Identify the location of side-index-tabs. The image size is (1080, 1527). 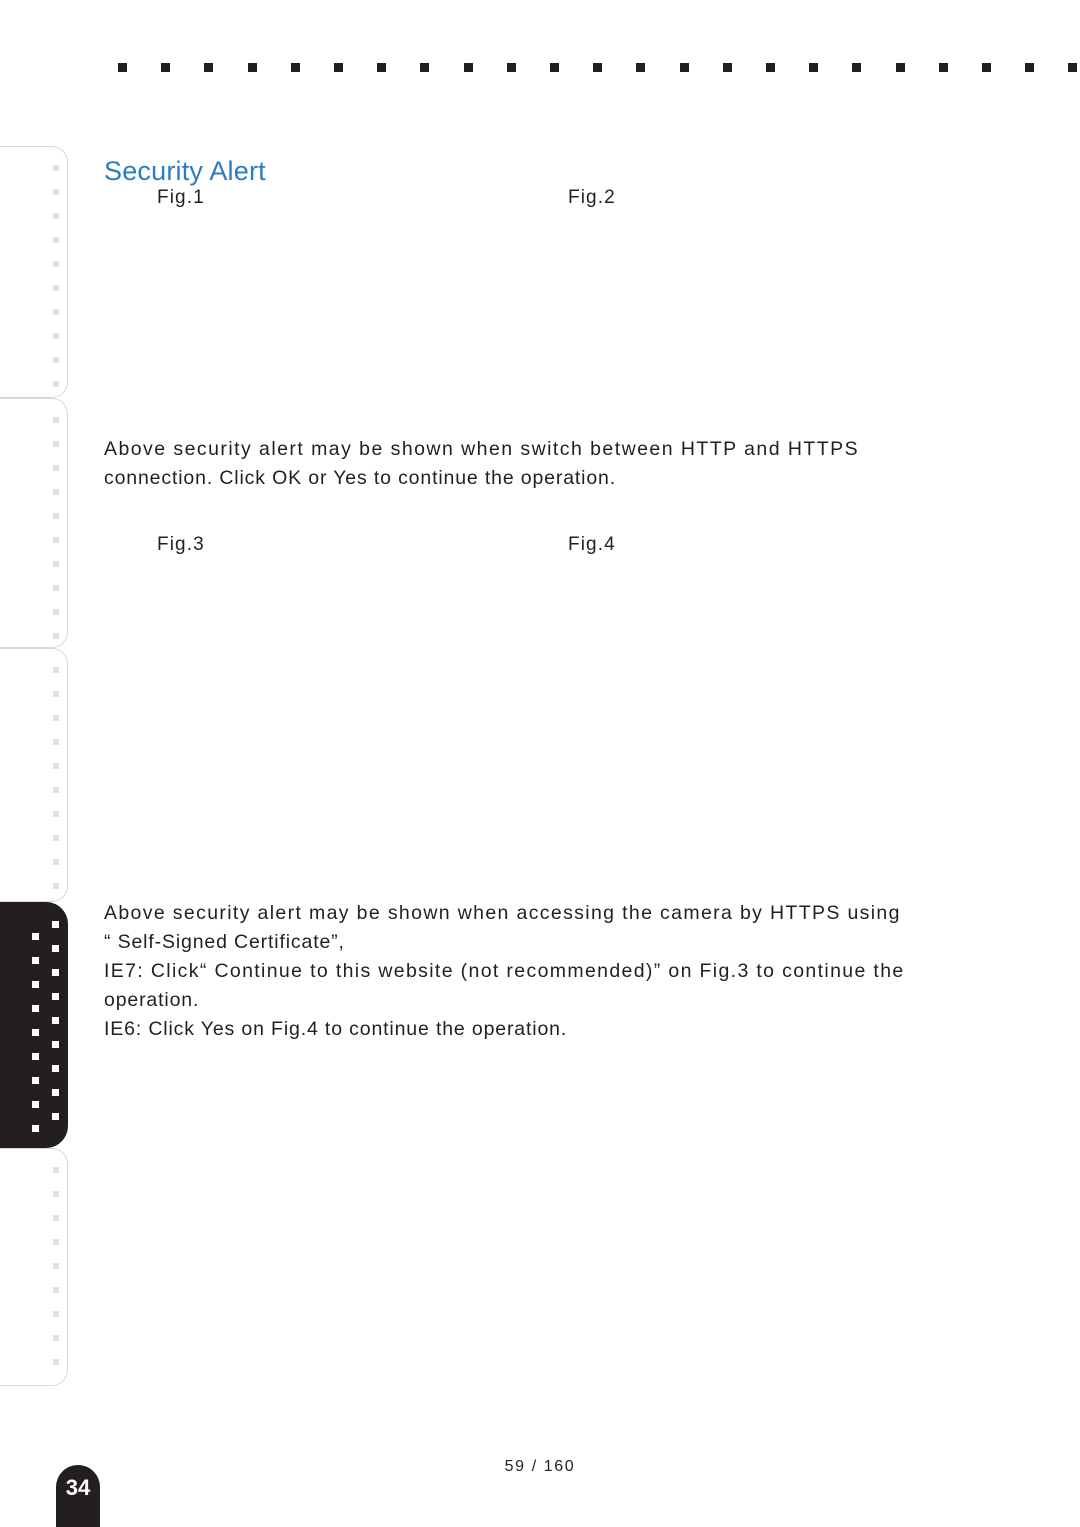
(36, 763).